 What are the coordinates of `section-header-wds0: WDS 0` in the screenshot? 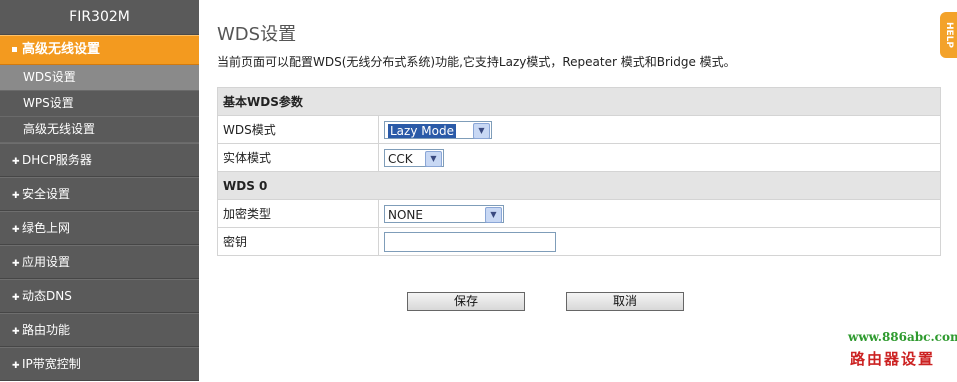 It's located at (579, 185).